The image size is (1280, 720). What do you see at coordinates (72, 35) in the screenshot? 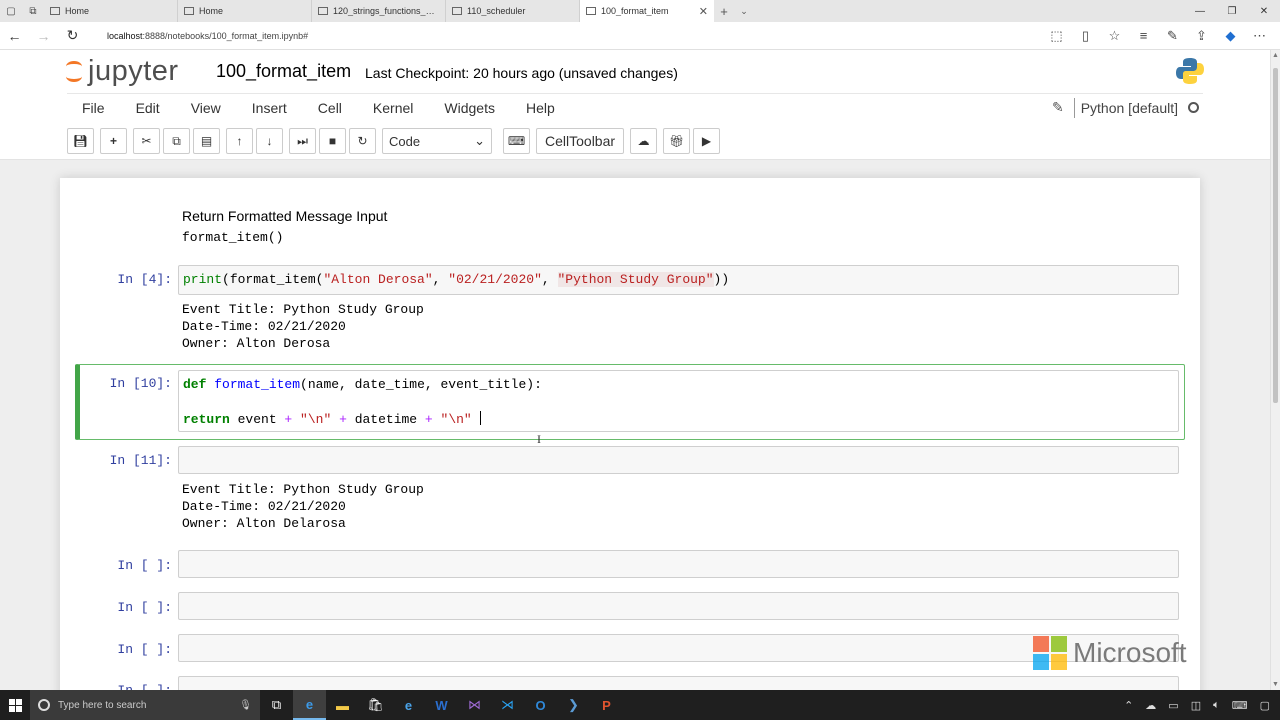
I see `refresh-icon: ↻` at bounding box center [72, 35].